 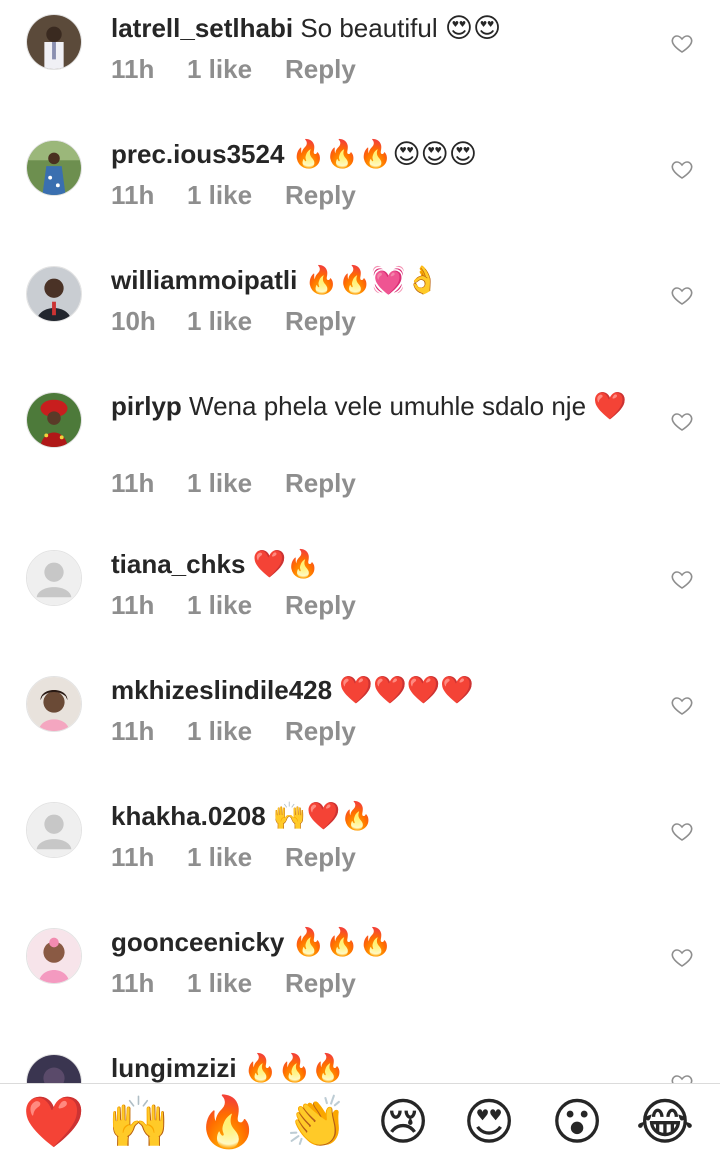 I want to click on comment-emoji: ❤️, so click(x=610, y=406).